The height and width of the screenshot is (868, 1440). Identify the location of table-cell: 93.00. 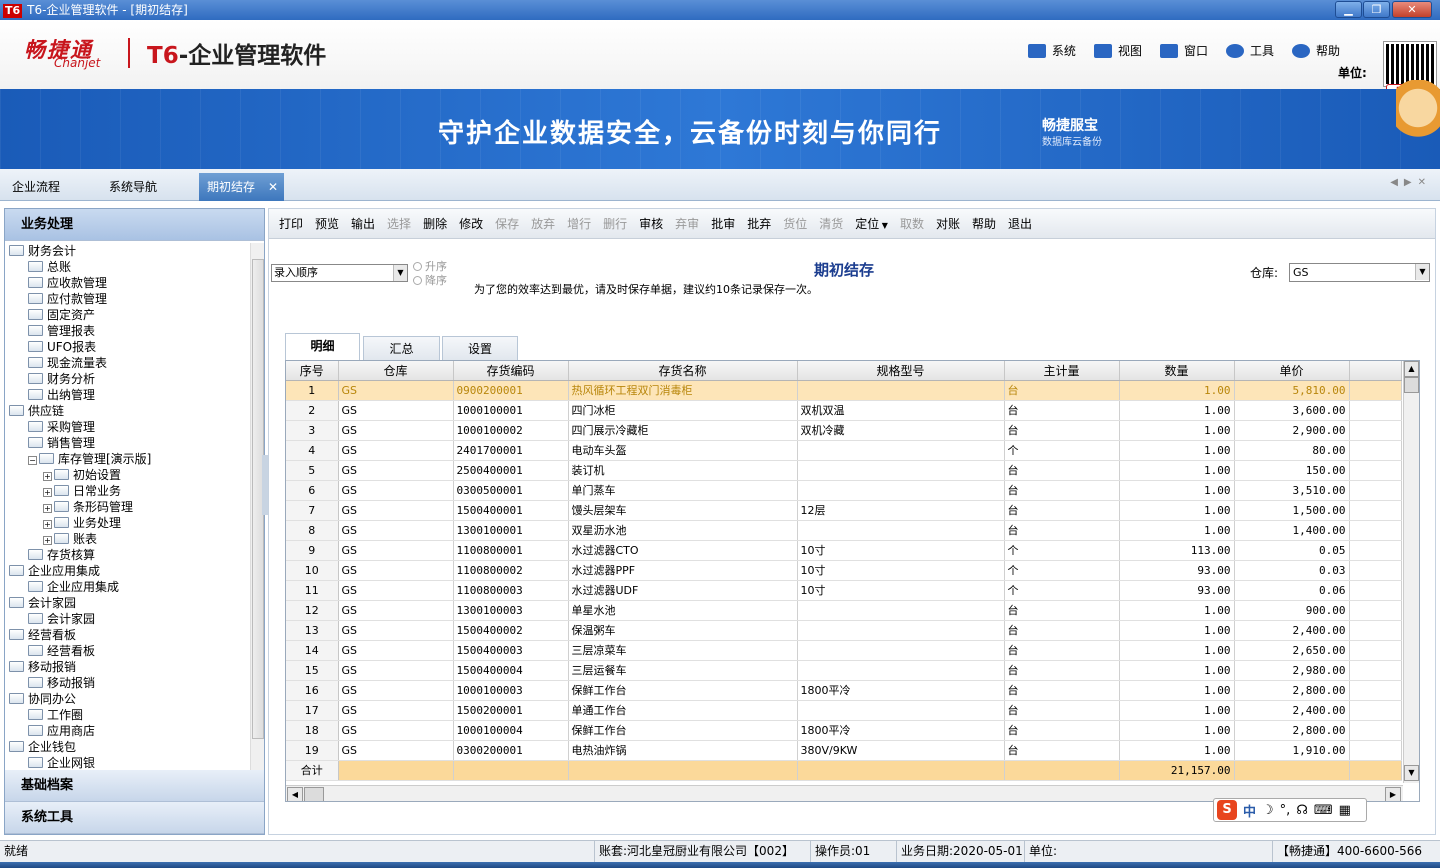
(1177, 570).